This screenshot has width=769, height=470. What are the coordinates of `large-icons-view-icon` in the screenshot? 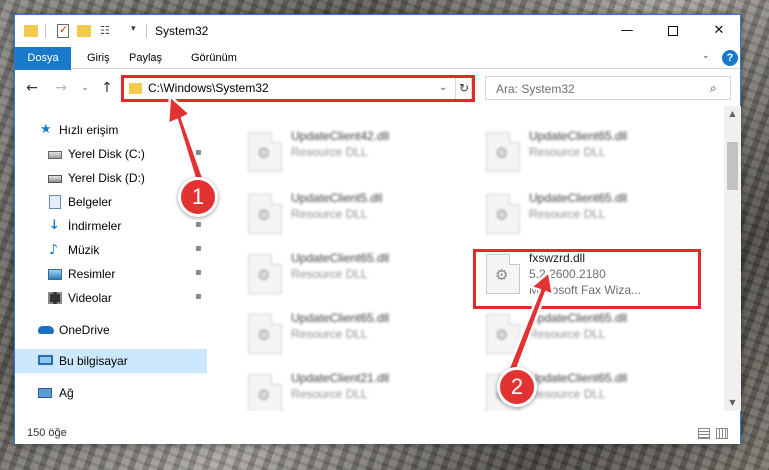 It's located at (722, 433).